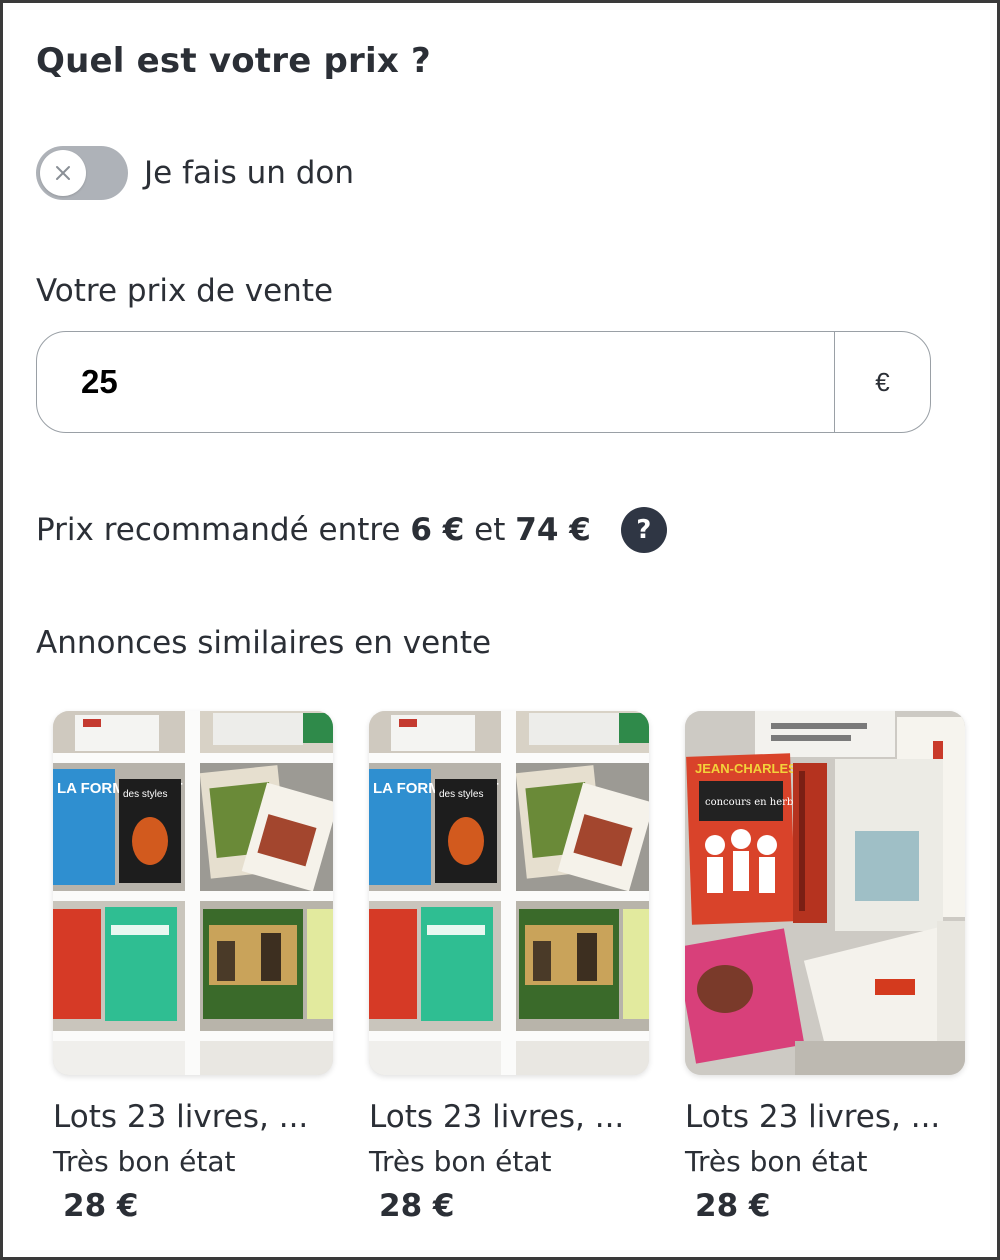 This screenshot has width=1000, height=1260. What do you see at coordinates (643, 530) in the screenshot?
I see `question-icon: ?` at bounding box center [643, 530].